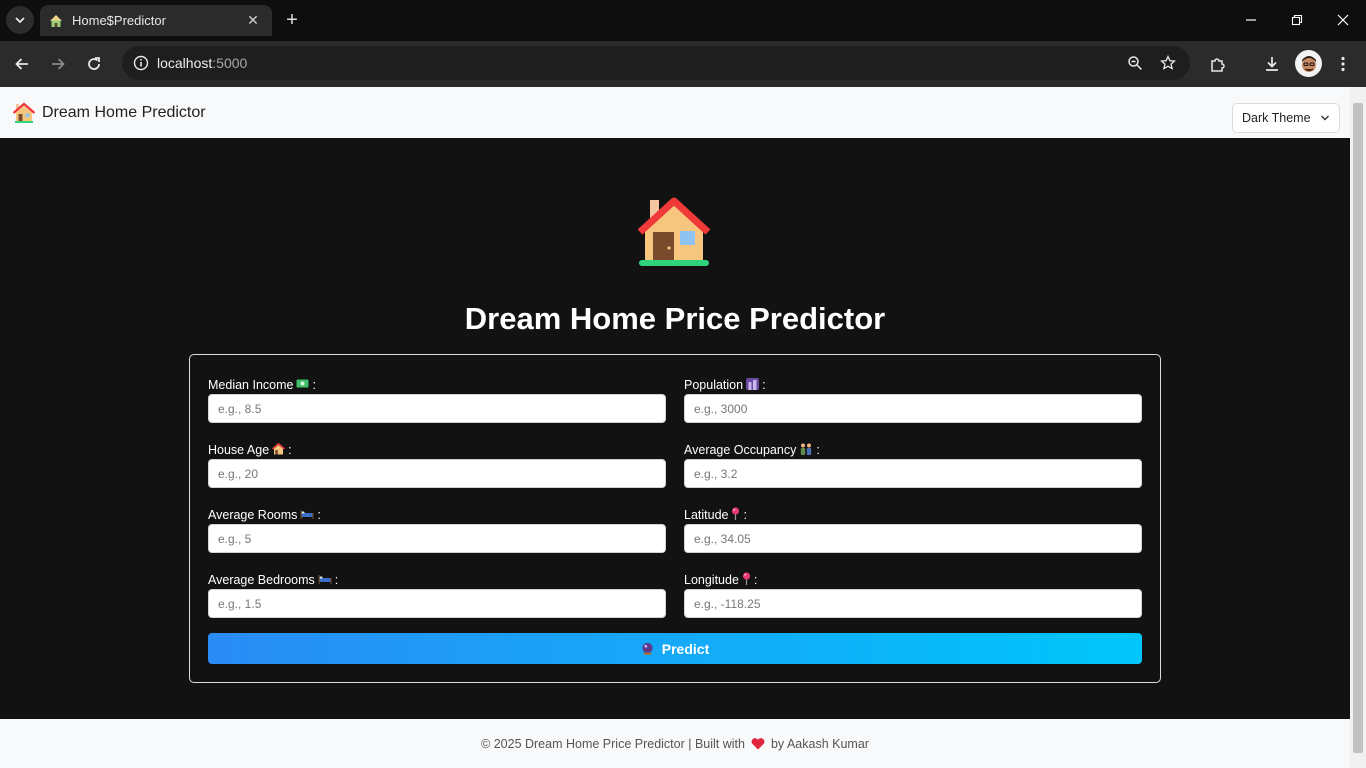 Image resolution: width=1366 pixels, height=768 pixels. I want to click on form-field: Average Rooms:, so click(437, 529).